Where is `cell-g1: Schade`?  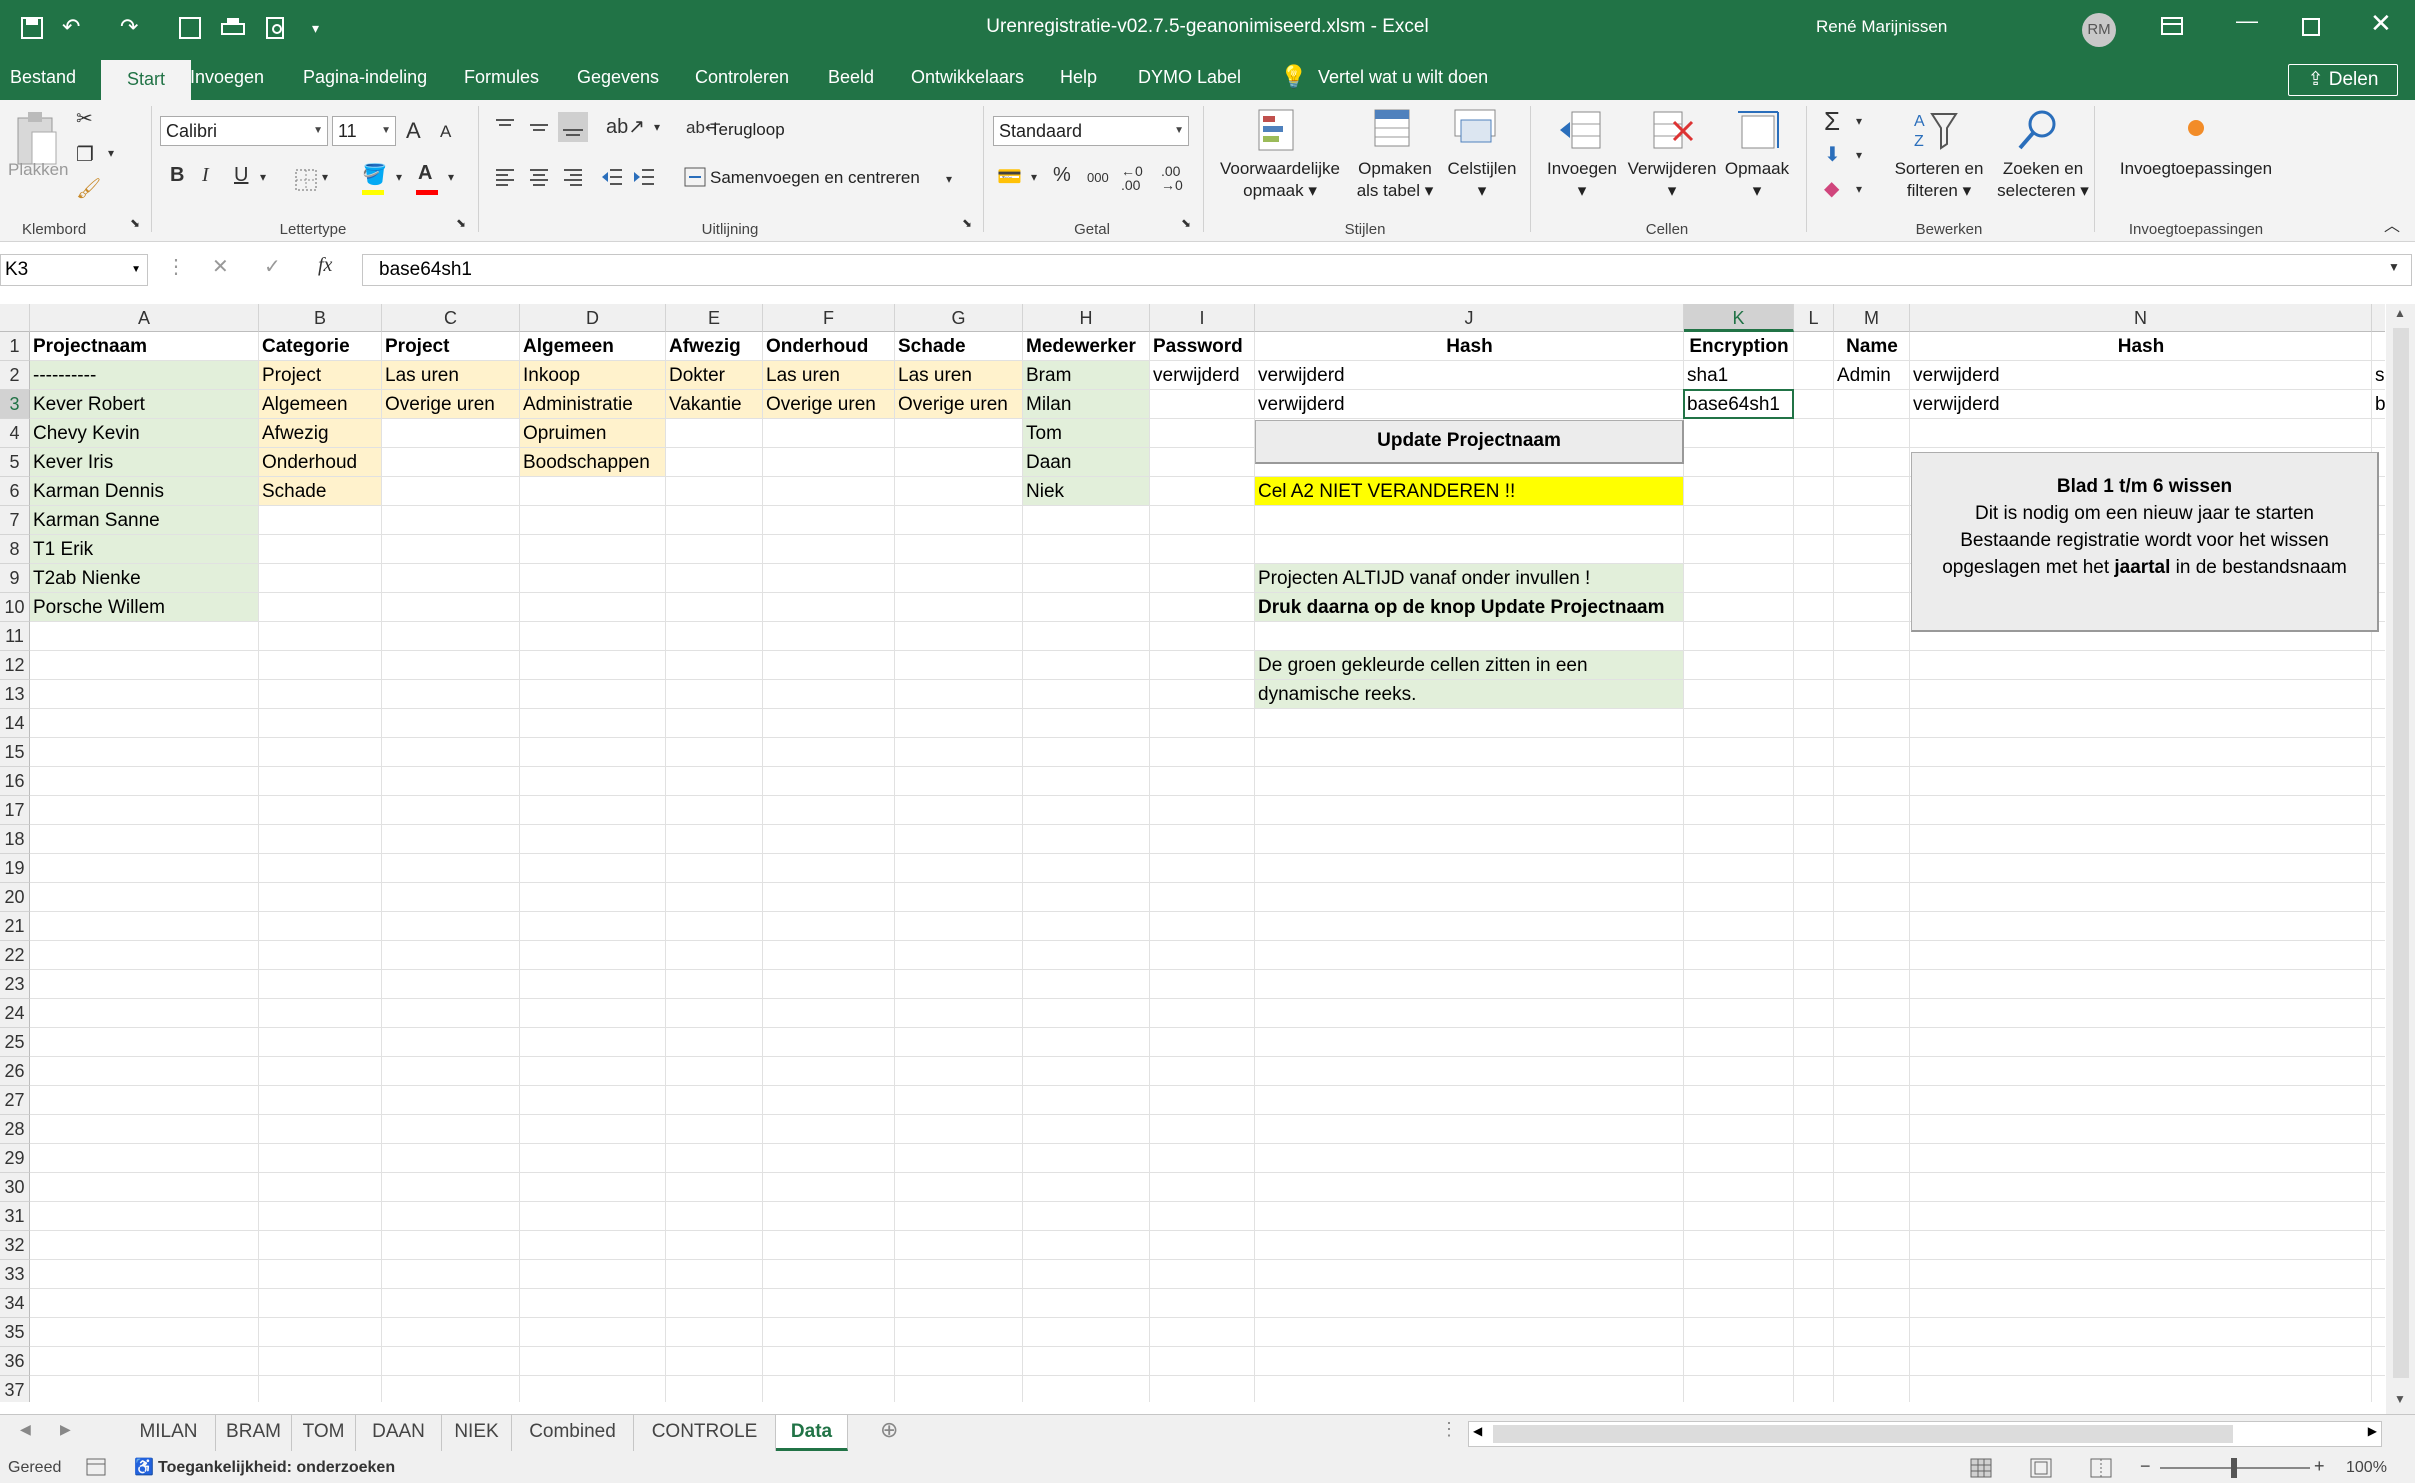 cell-g1: Schade is located at coordinates (959, 346).